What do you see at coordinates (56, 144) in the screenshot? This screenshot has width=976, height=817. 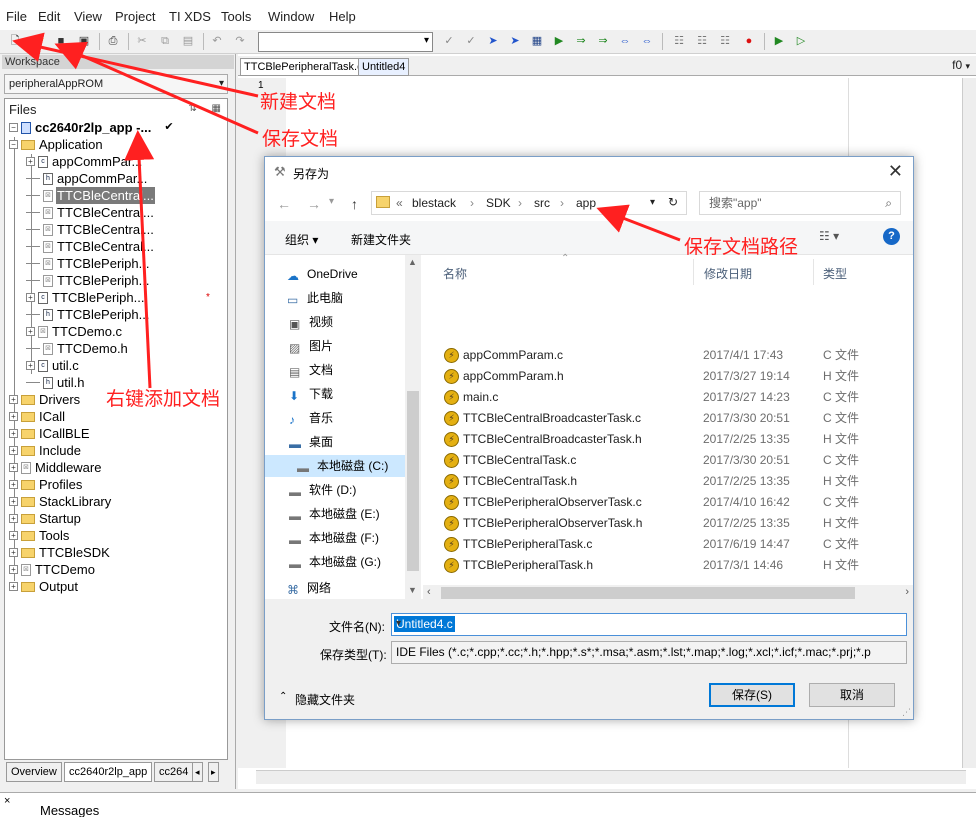 I see `tree-folder: − Application` at bounding box center [56, 144].